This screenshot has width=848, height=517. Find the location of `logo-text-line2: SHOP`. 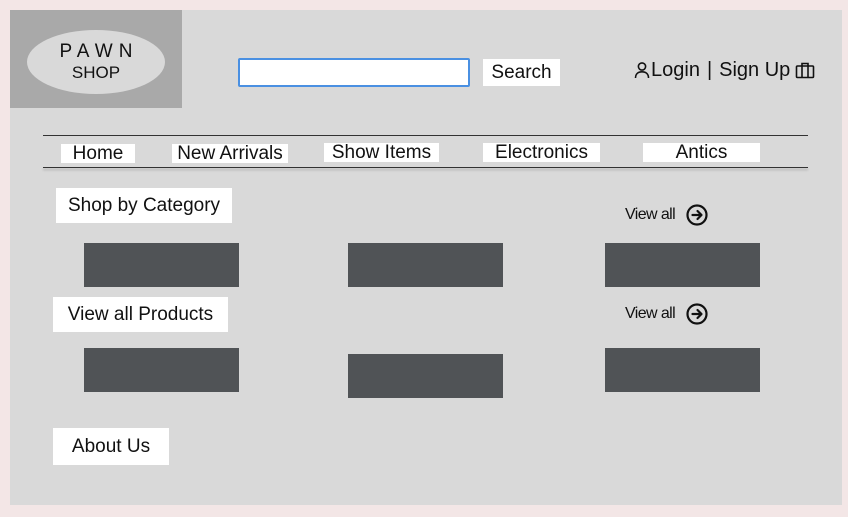

logo-text-line2: SHOP is located at coordinates (96, 73).